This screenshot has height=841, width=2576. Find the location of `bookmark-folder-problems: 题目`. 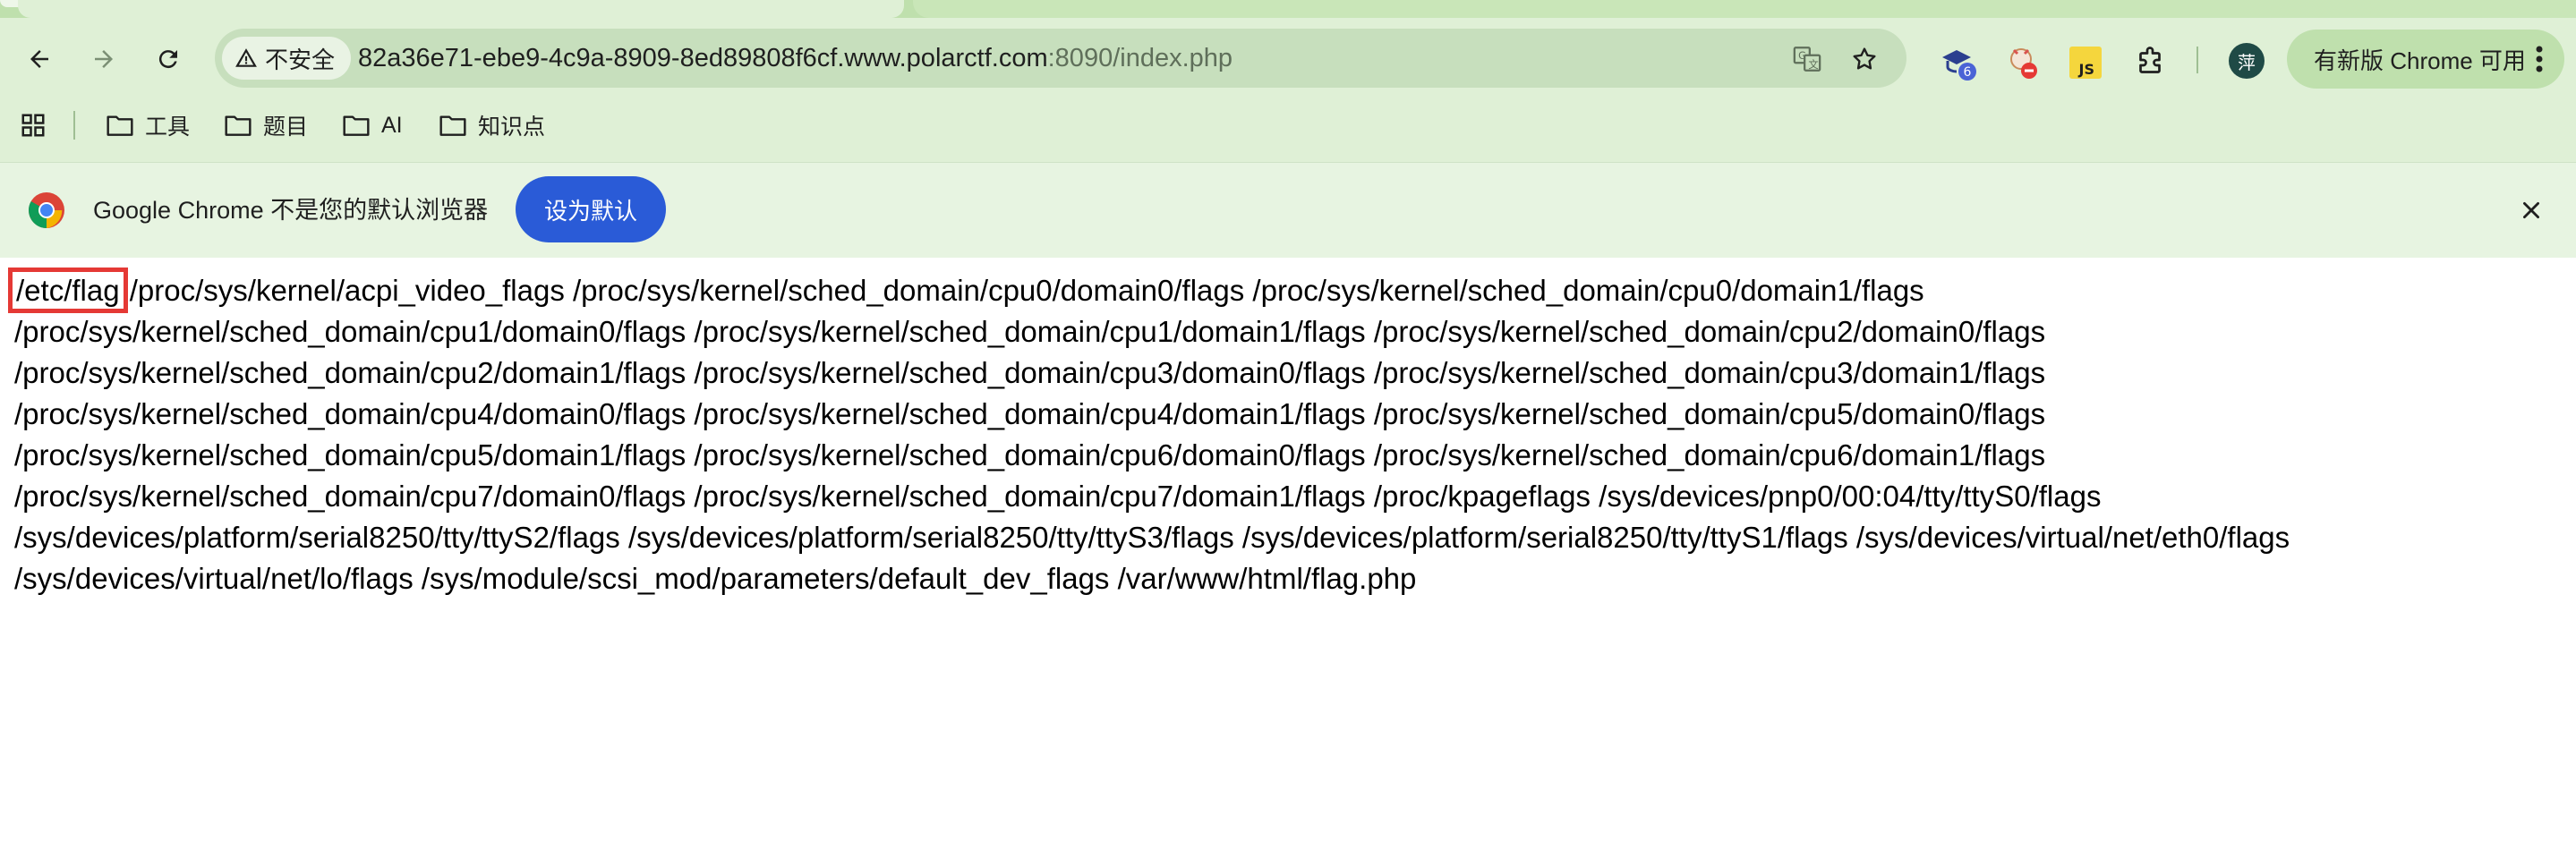

bookmark-folder-problems: 题目 is located at coordinates (266, 125).